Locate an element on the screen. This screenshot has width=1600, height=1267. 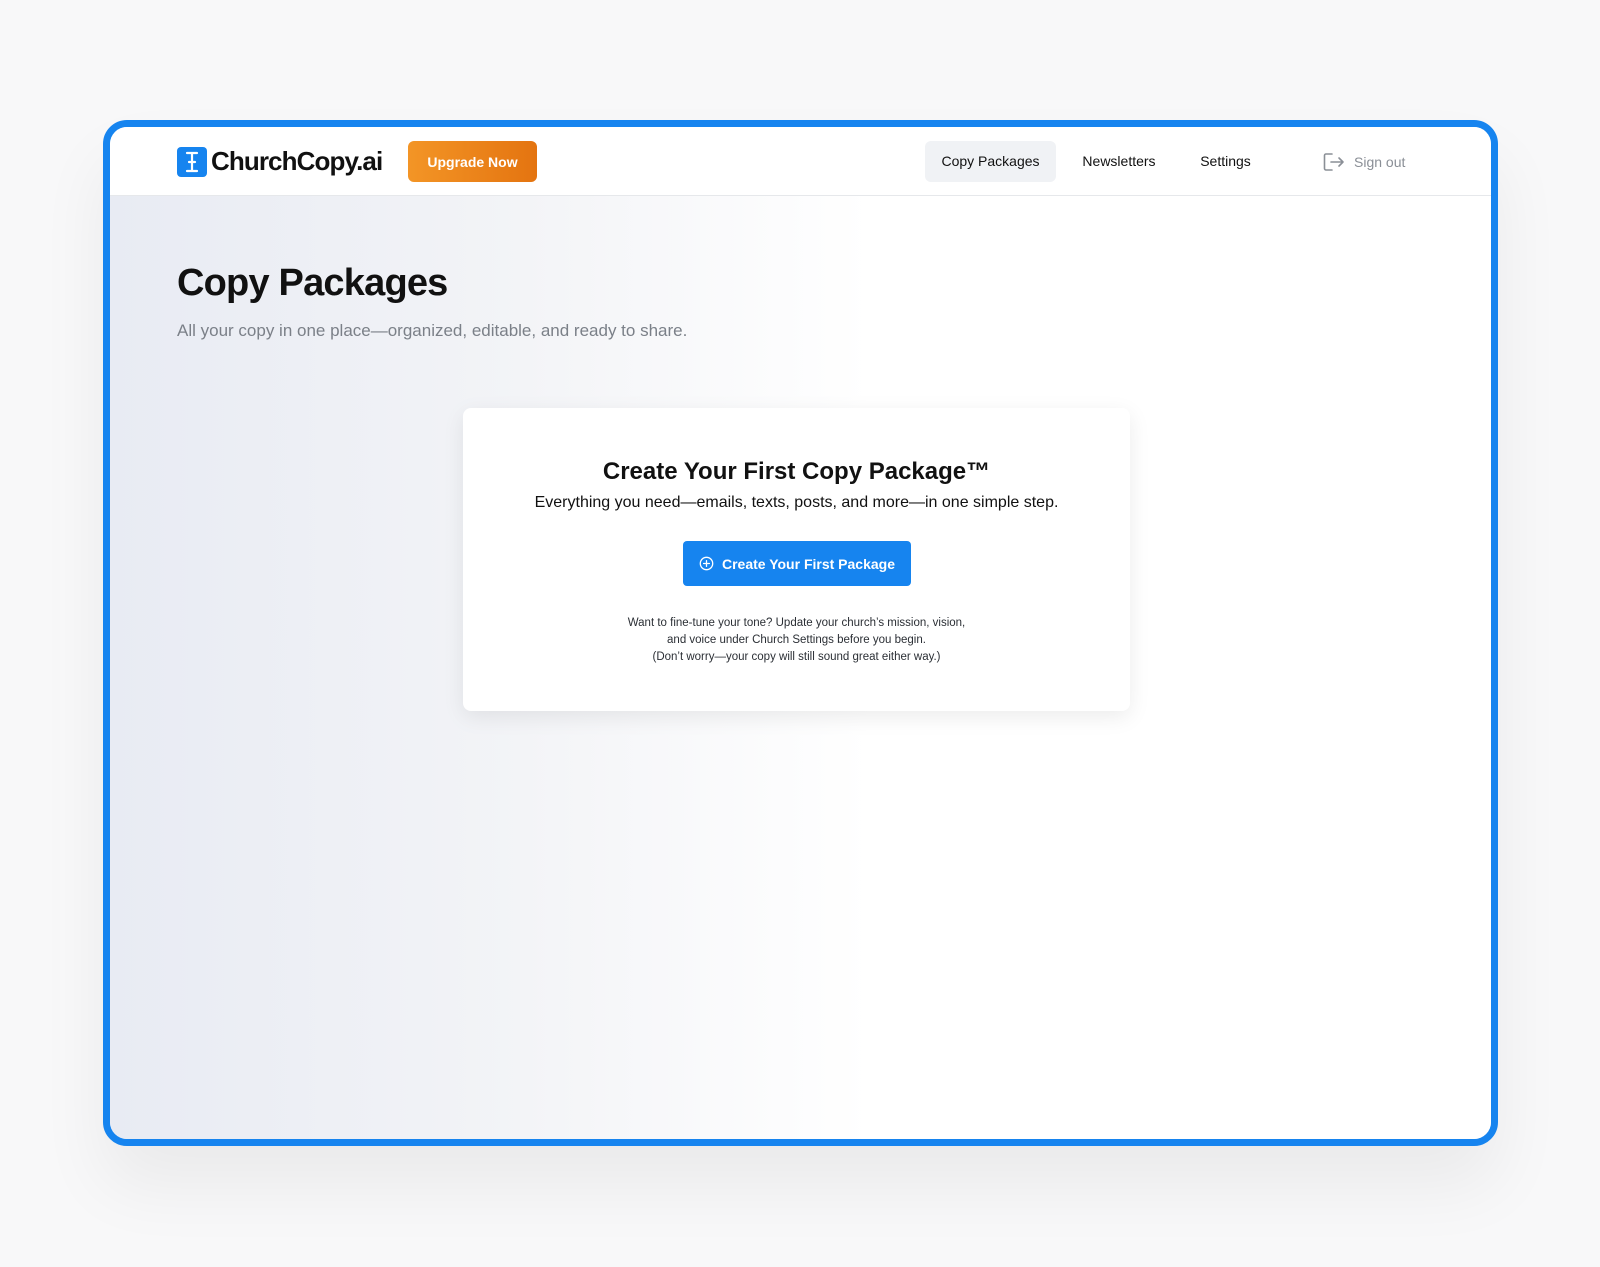
create-first-package-label: Create Your First Package is located at coordinates (808, 563).